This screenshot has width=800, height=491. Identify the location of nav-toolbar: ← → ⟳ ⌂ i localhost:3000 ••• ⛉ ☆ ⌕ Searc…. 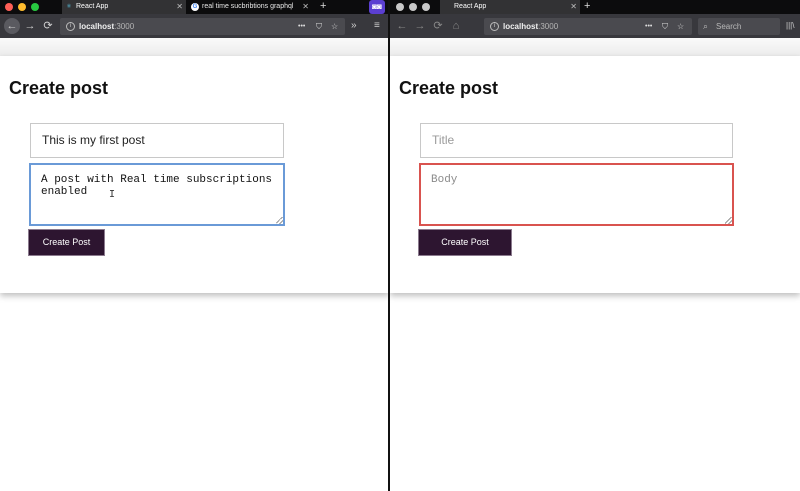
(595, 26).